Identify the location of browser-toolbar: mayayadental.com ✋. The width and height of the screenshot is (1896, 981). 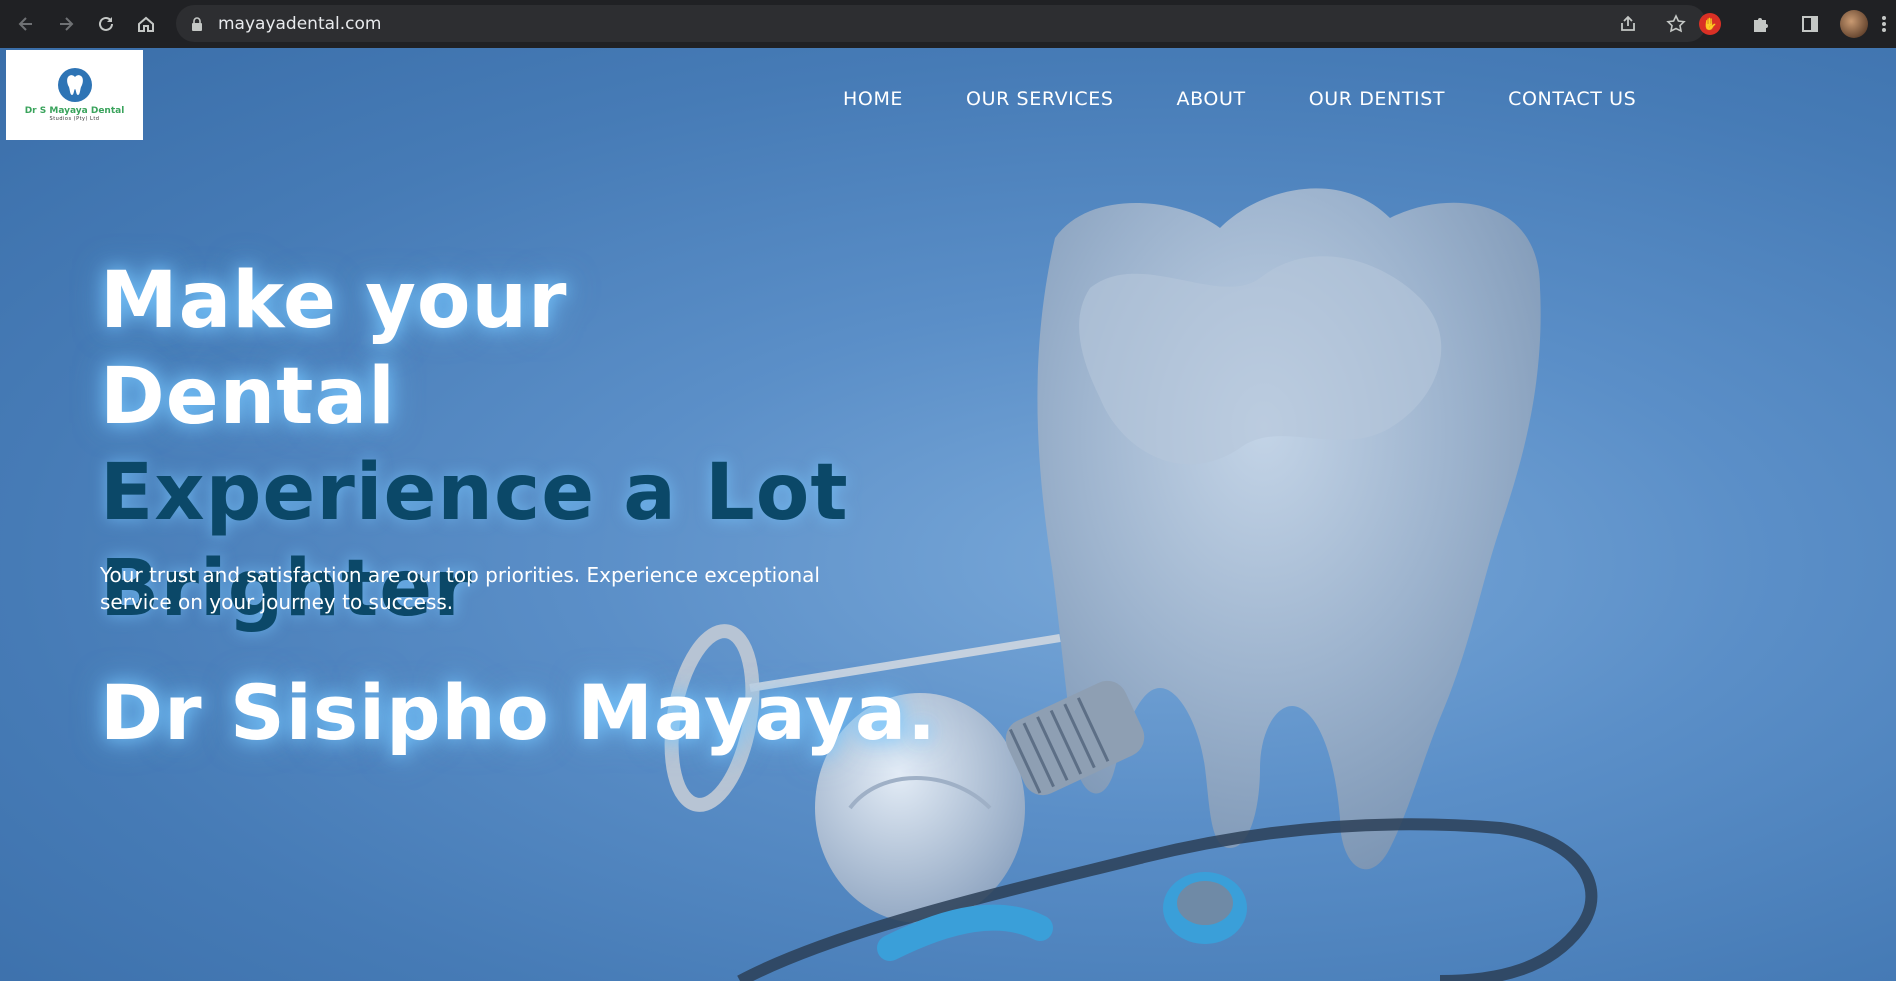
(948, 24).